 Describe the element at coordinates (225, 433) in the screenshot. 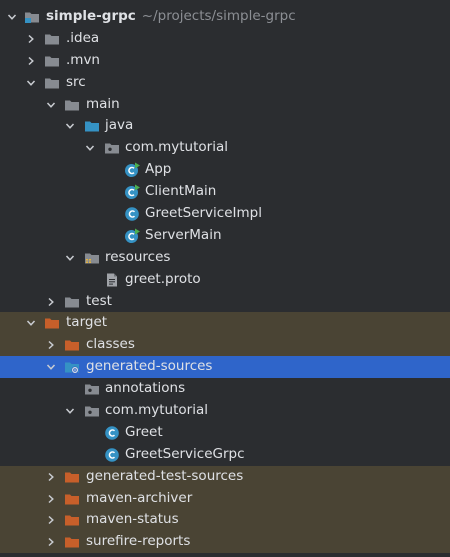

I see `tree-row-greet: Greet` at that location.